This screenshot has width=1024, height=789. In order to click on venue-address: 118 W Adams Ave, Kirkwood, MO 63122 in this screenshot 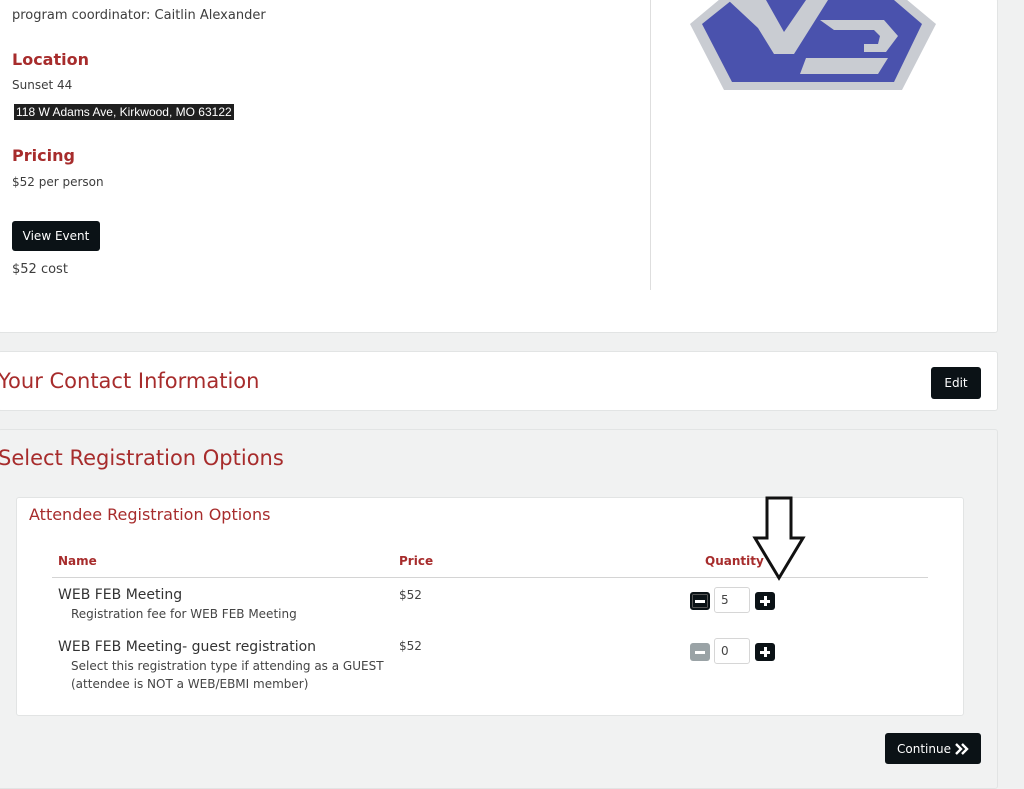, I will do `click(124, 112)`.